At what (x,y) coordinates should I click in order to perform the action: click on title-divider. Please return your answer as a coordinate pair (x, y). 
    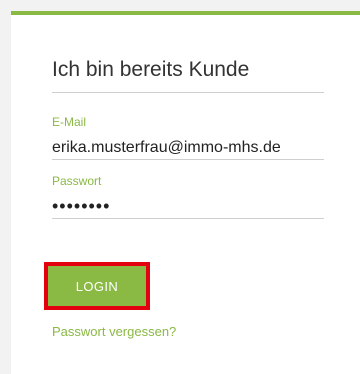
    Looking at the image, I should click on (188, 92).